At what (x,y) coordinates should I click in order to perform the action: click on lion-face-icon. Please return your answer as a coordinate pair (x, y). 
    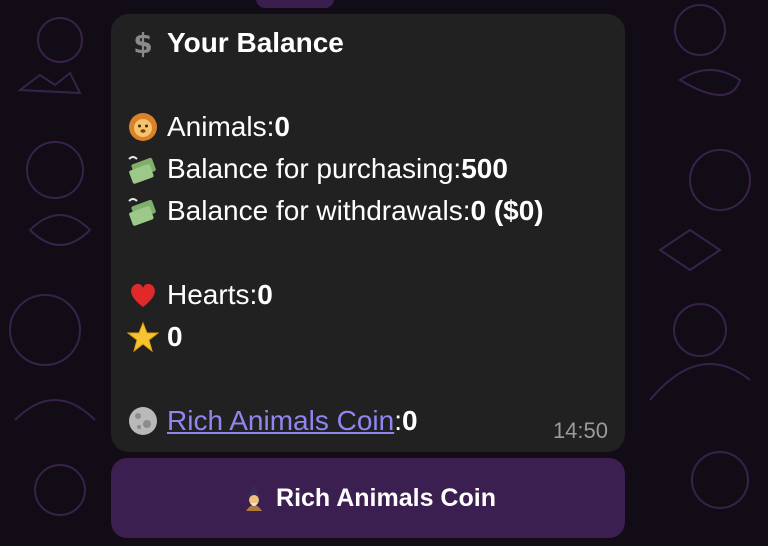
    Looking at the image, I should click on (143, 127).